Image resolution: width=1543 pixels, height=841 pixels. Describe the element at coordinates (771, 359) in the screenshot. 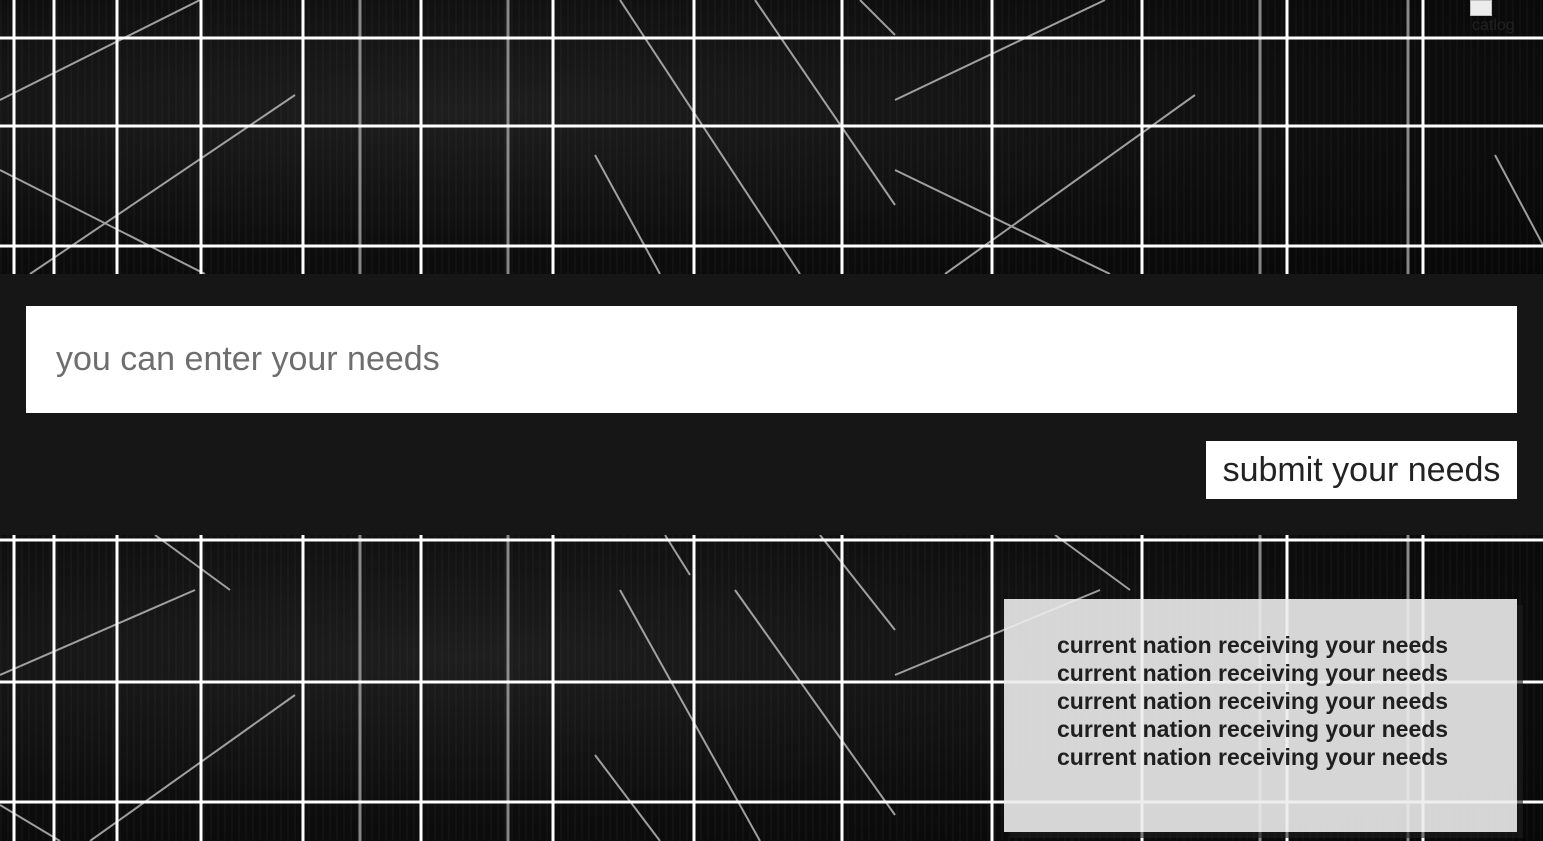

I see `needs-input` at that location.